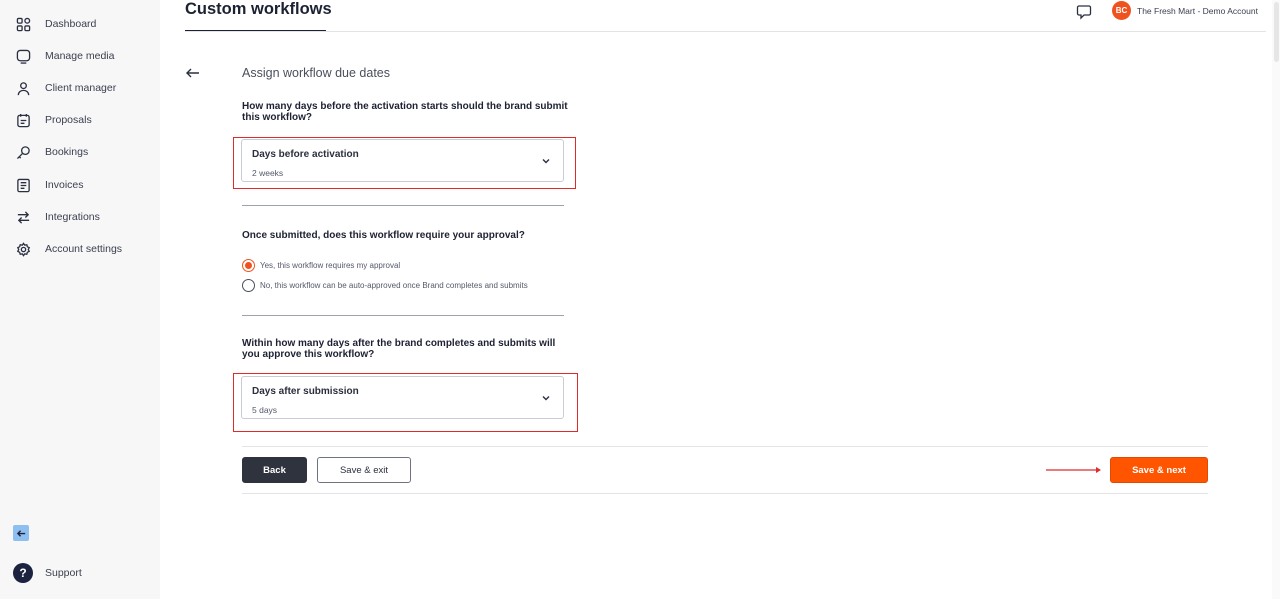  I want to click on chat-icon, so click(1084, 12).